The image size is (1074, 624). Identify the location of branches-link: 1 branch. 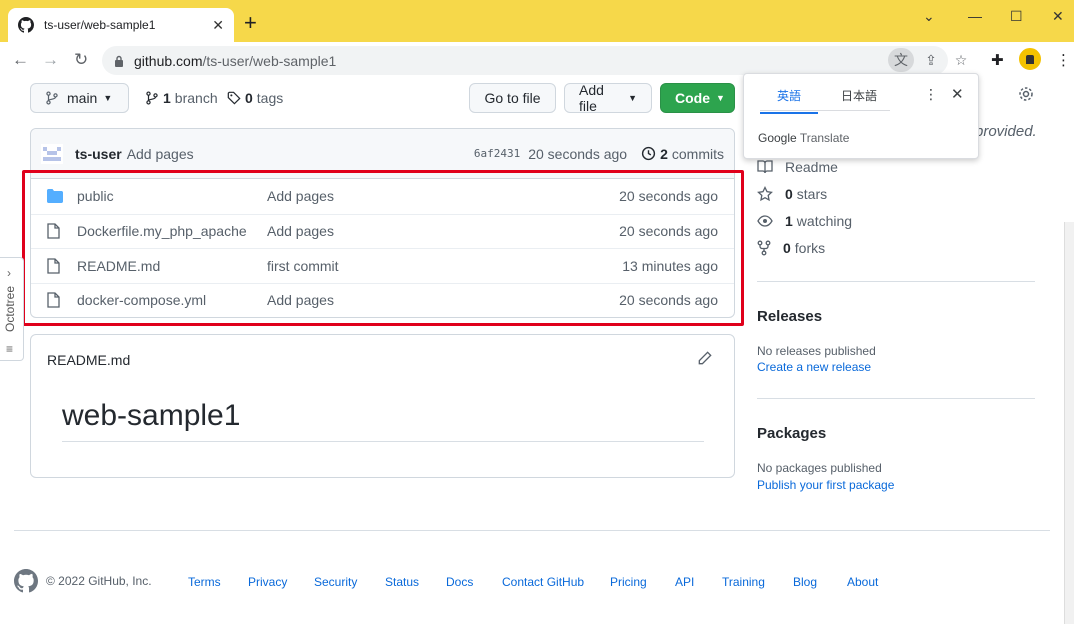
(181, 98).